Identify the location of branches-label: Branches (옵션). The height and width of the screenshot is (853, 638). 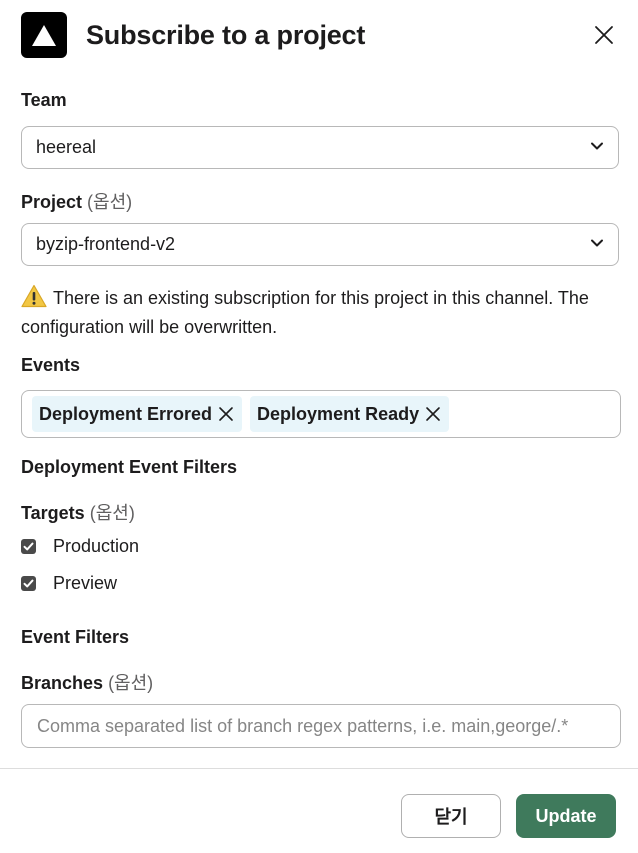
(87, 683).